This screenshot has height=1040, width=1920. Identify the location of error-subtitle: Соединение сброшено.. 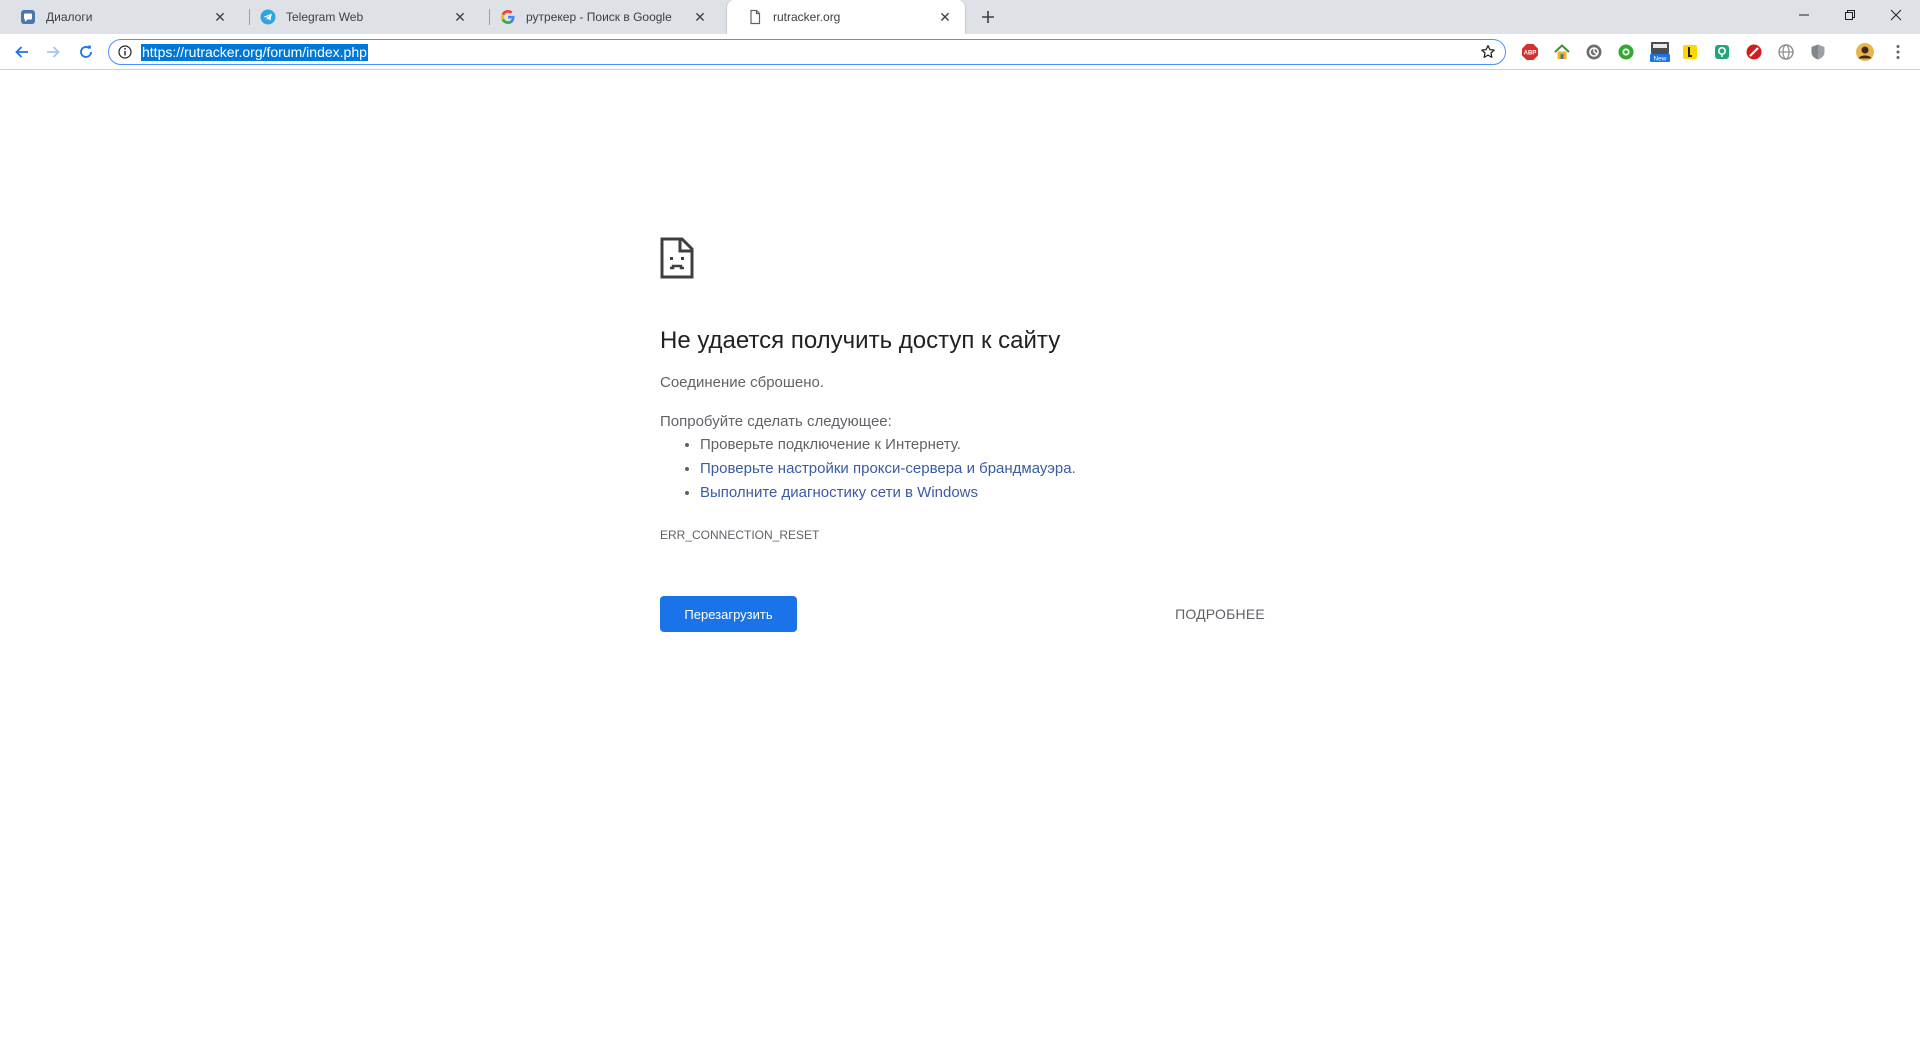
(742, 382).